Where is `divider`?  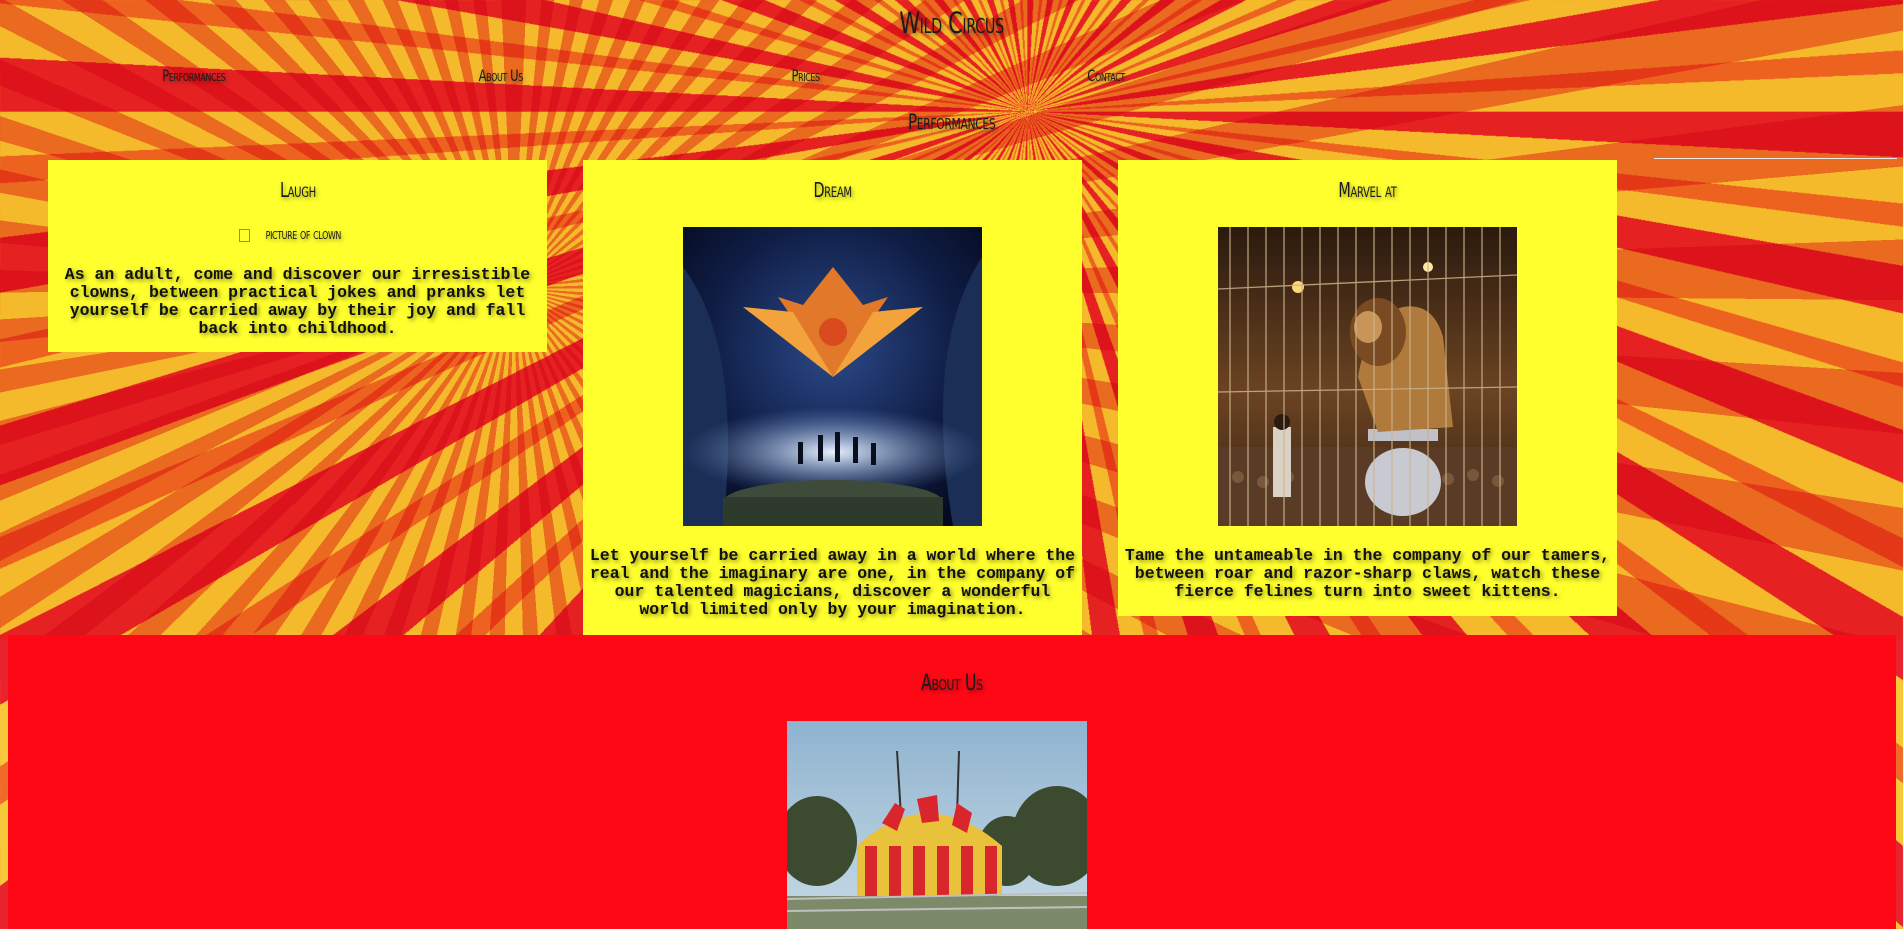
divider is located at coordinates (1775, 158).